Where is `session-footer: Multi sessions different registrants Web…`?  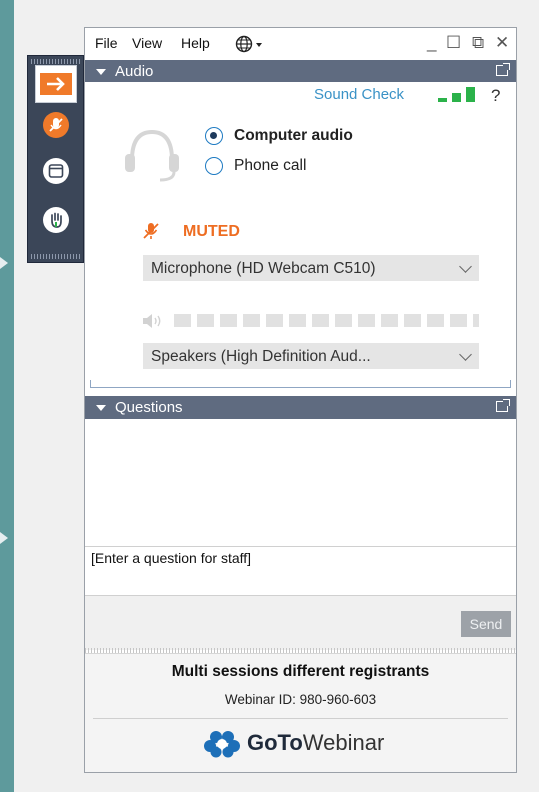 session-footer: Multi sessions different registrants Web… is located at coordinates (300, 713).